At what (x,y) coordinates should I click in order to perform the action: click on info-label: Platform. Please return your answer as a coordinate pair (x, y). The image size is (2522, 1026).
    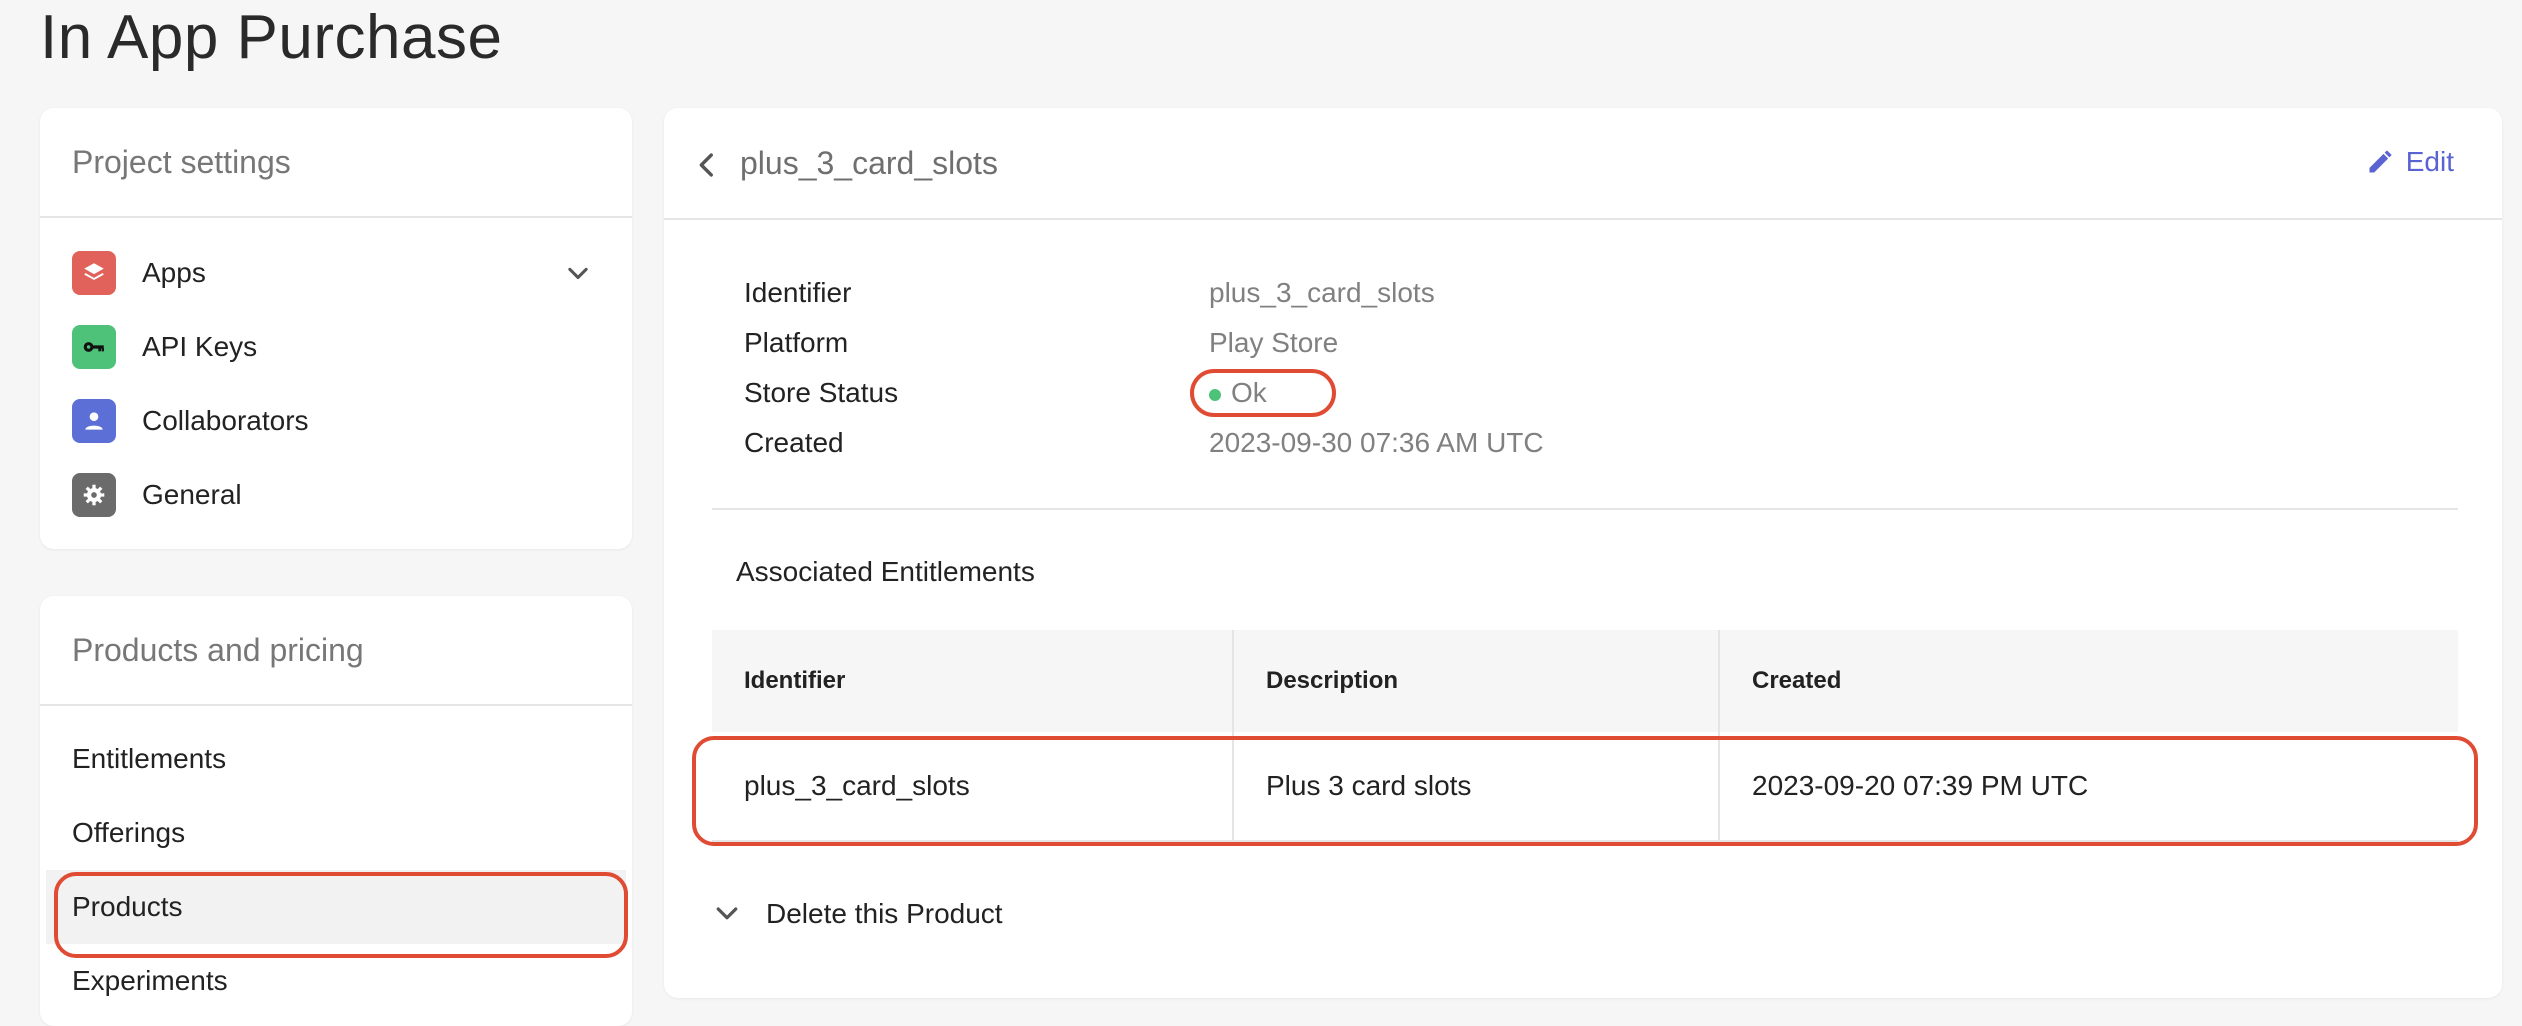
    Looking at the image, I should click on (796, 342).